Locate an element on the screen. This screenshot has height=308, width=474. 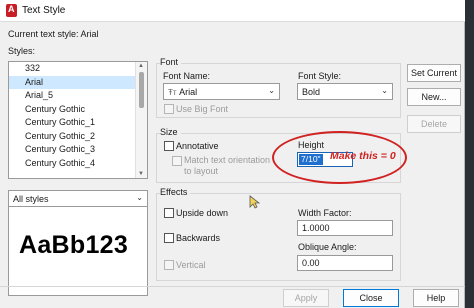
autocad-logo-icon is located at coordinates (11, 10).